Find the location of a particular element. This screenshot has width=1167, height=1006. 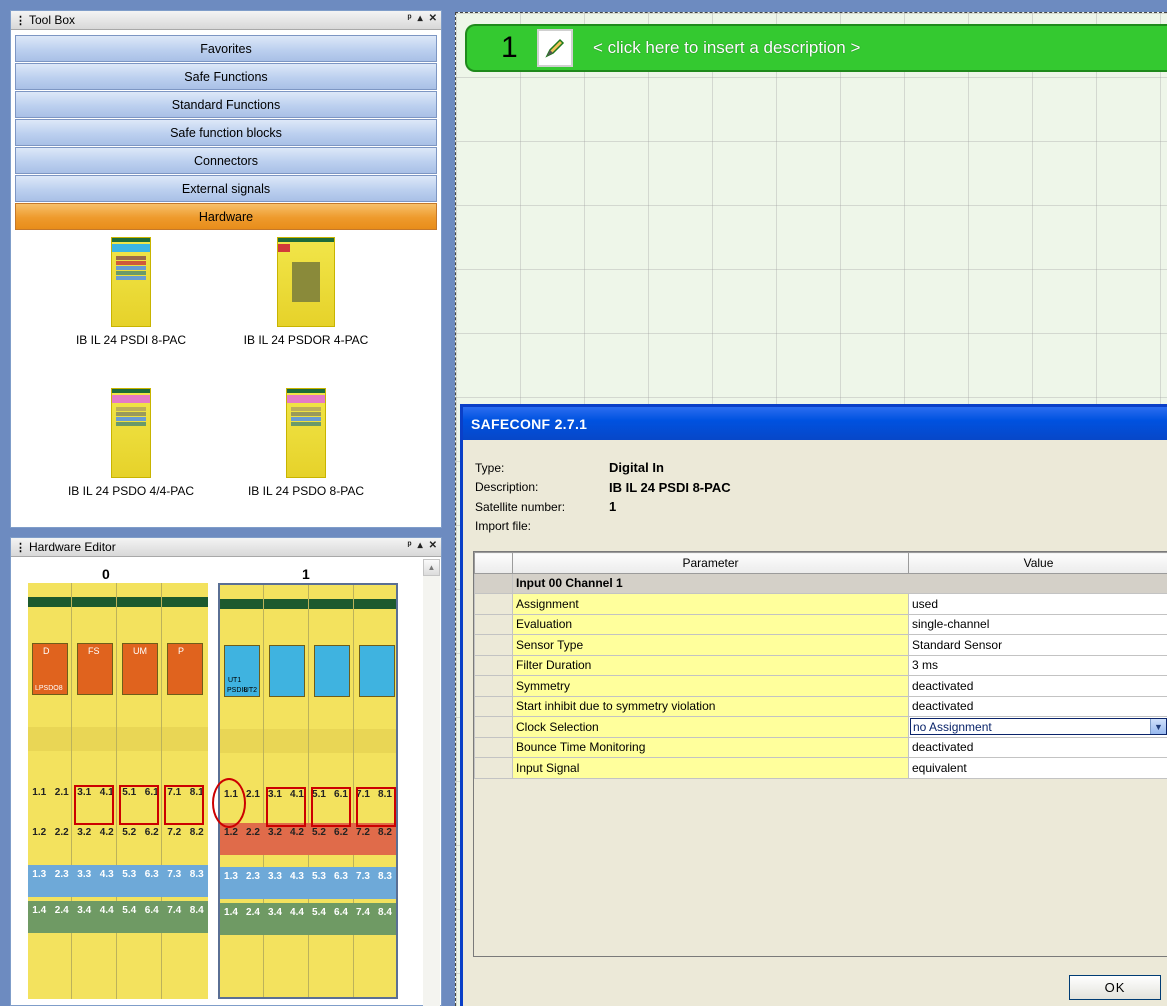

category-standard-functions: Standard Functions is located at coordinates (226, 104).